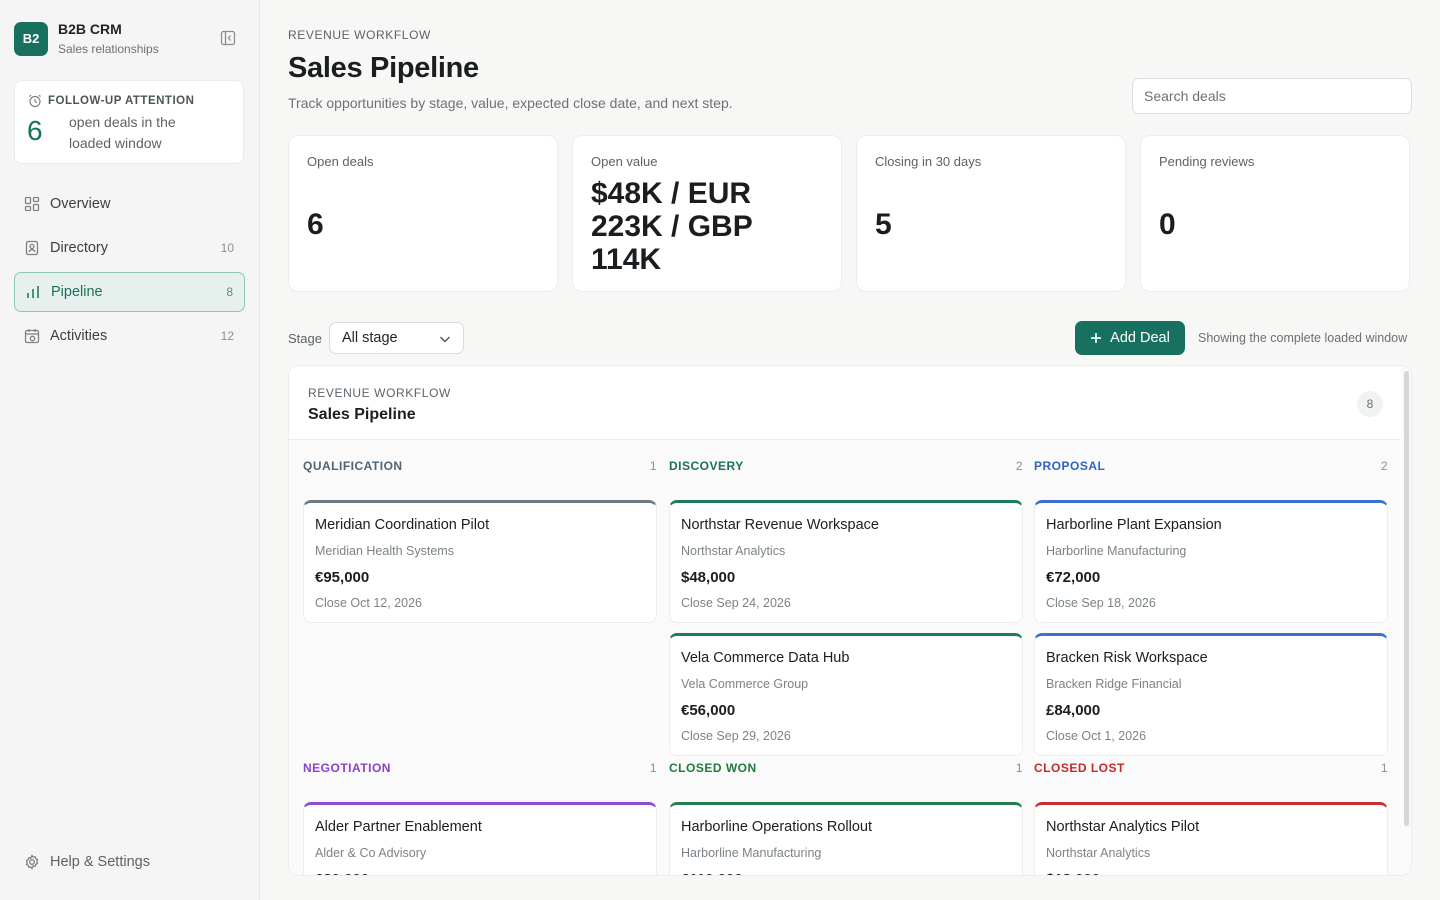  I want to click on help-settings-label: Help & Settings, so click(100, 862).